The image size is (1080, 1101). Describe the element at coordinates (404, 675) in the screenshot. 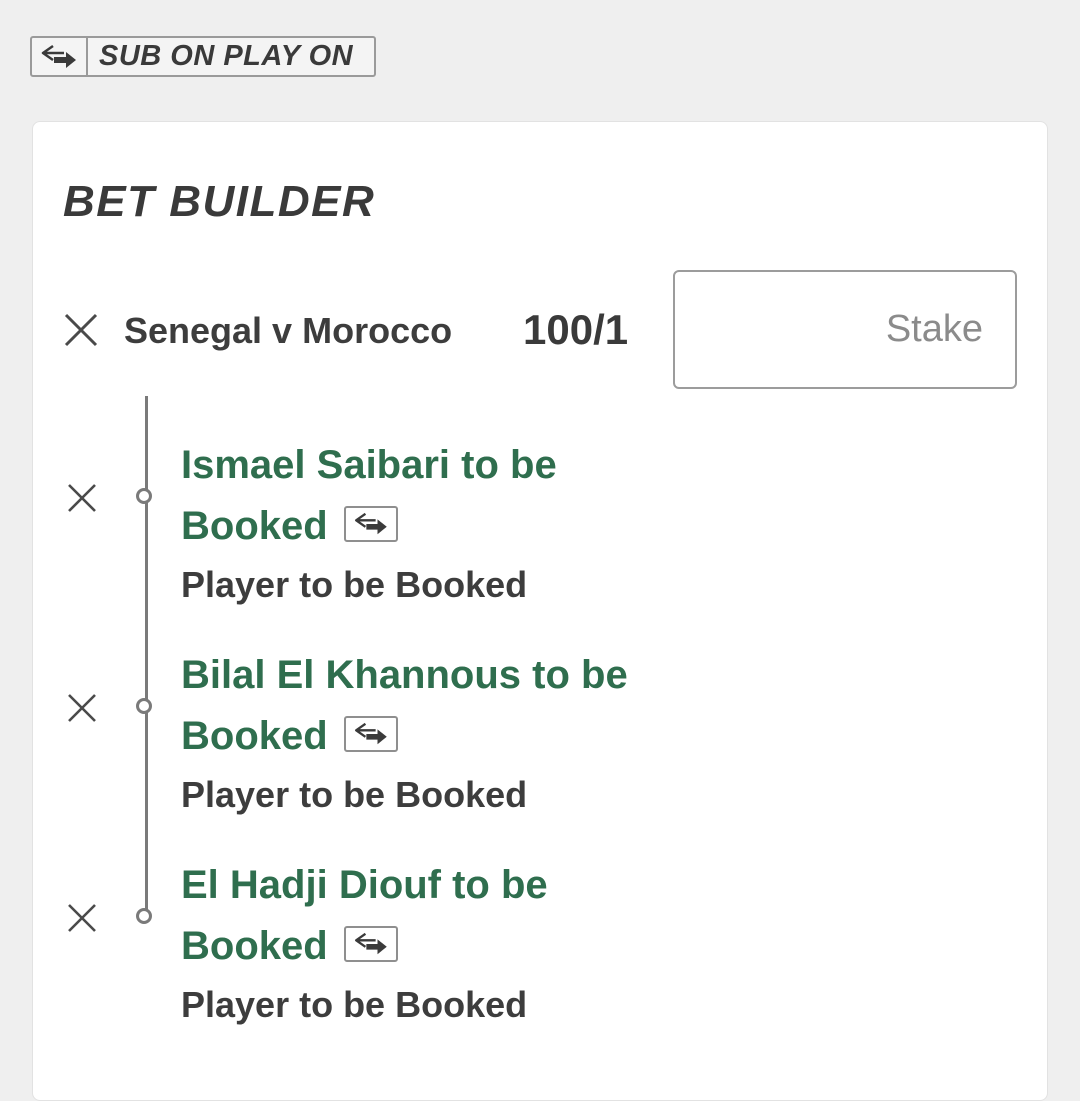

I see `selection-title-line1: Bilal El Khannous to be` at that location.